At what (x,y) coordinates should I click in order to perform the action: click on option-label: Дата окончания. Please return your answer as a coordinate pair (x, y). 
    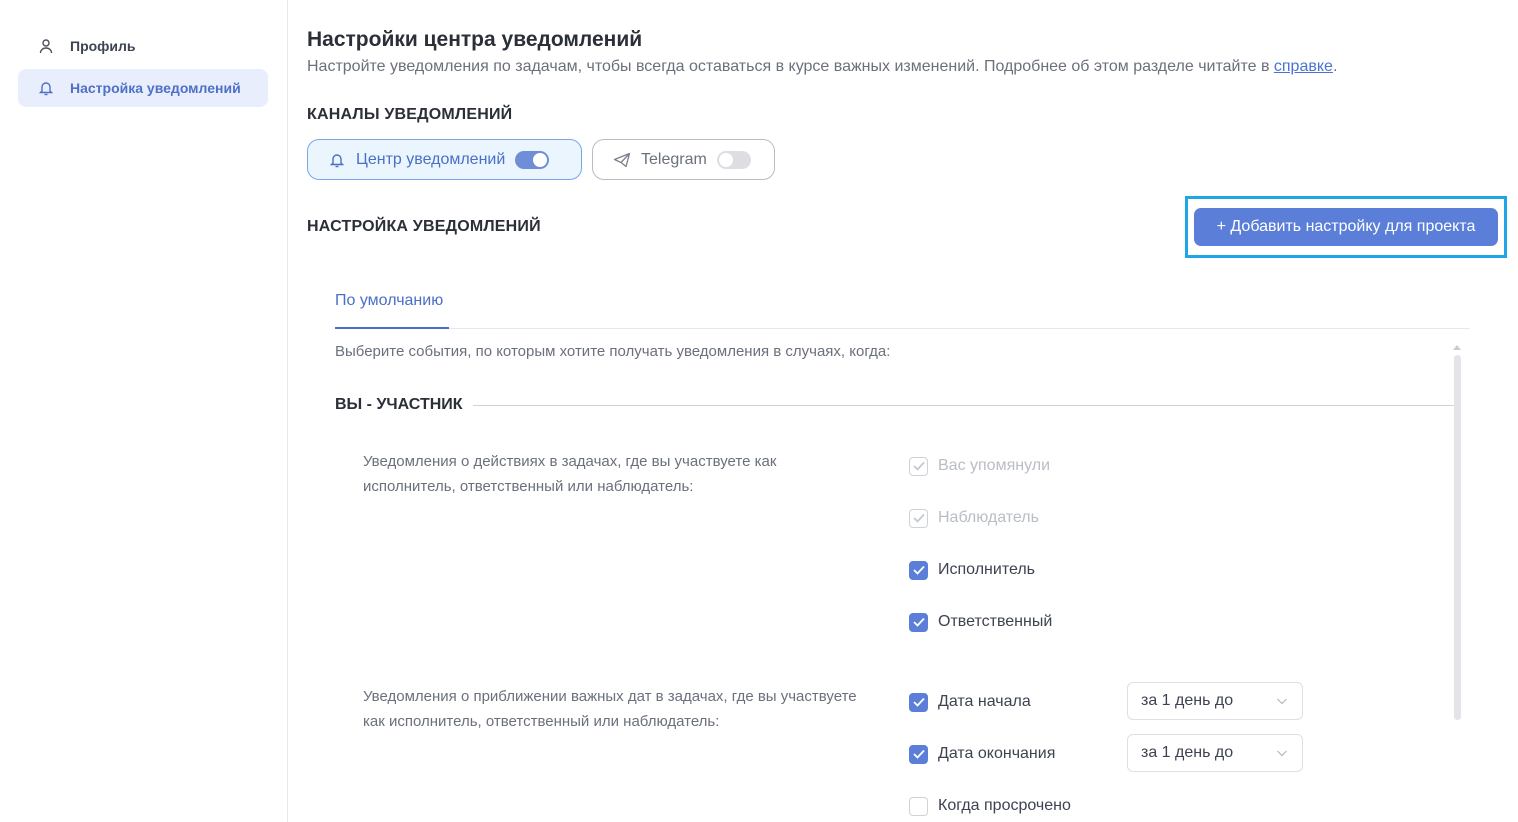
    Looking at the image, I should click on (997, 753).